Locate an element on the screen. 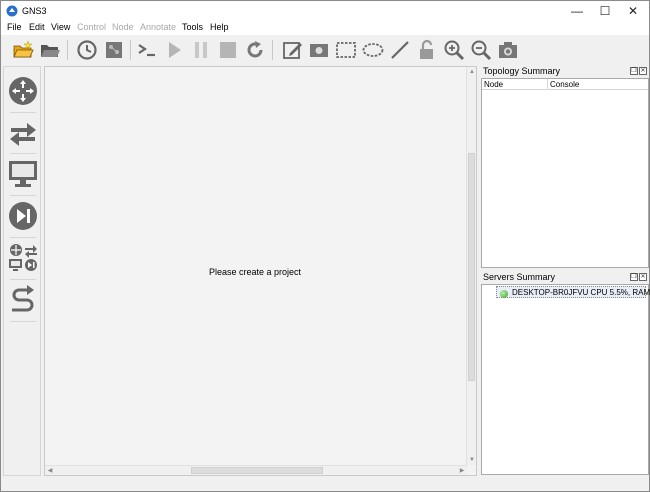 The height and width of the screenshot is (492, 650). main-toolbar is located at coordinates (325, 49).